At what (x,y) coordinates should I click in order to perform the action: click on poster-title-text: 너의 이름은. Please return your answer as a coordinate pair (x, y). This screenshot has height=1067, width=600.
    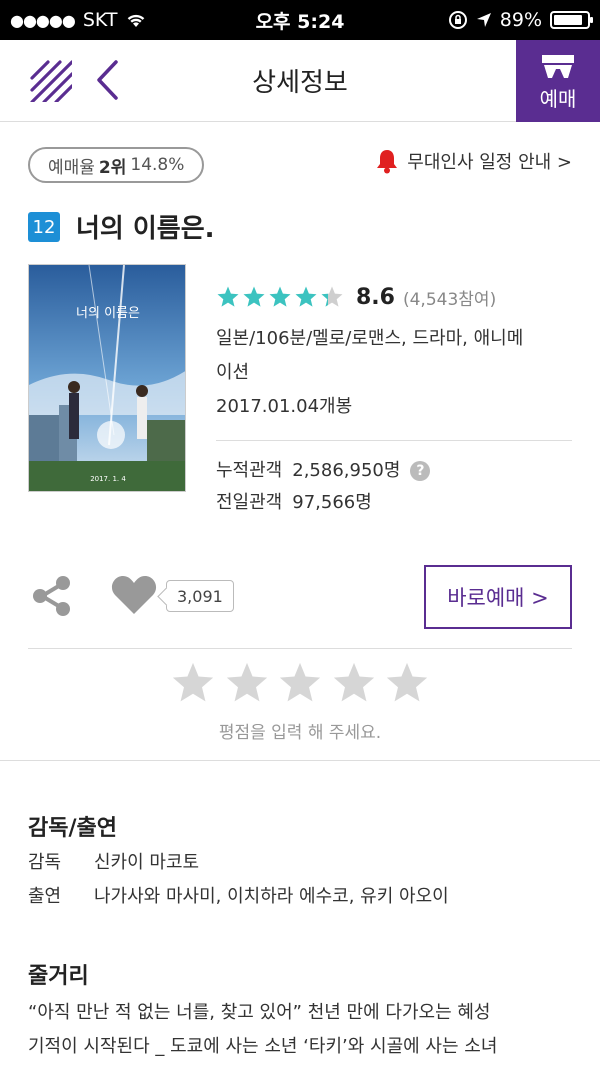
    Looking at the image, I should click on (108, 313).